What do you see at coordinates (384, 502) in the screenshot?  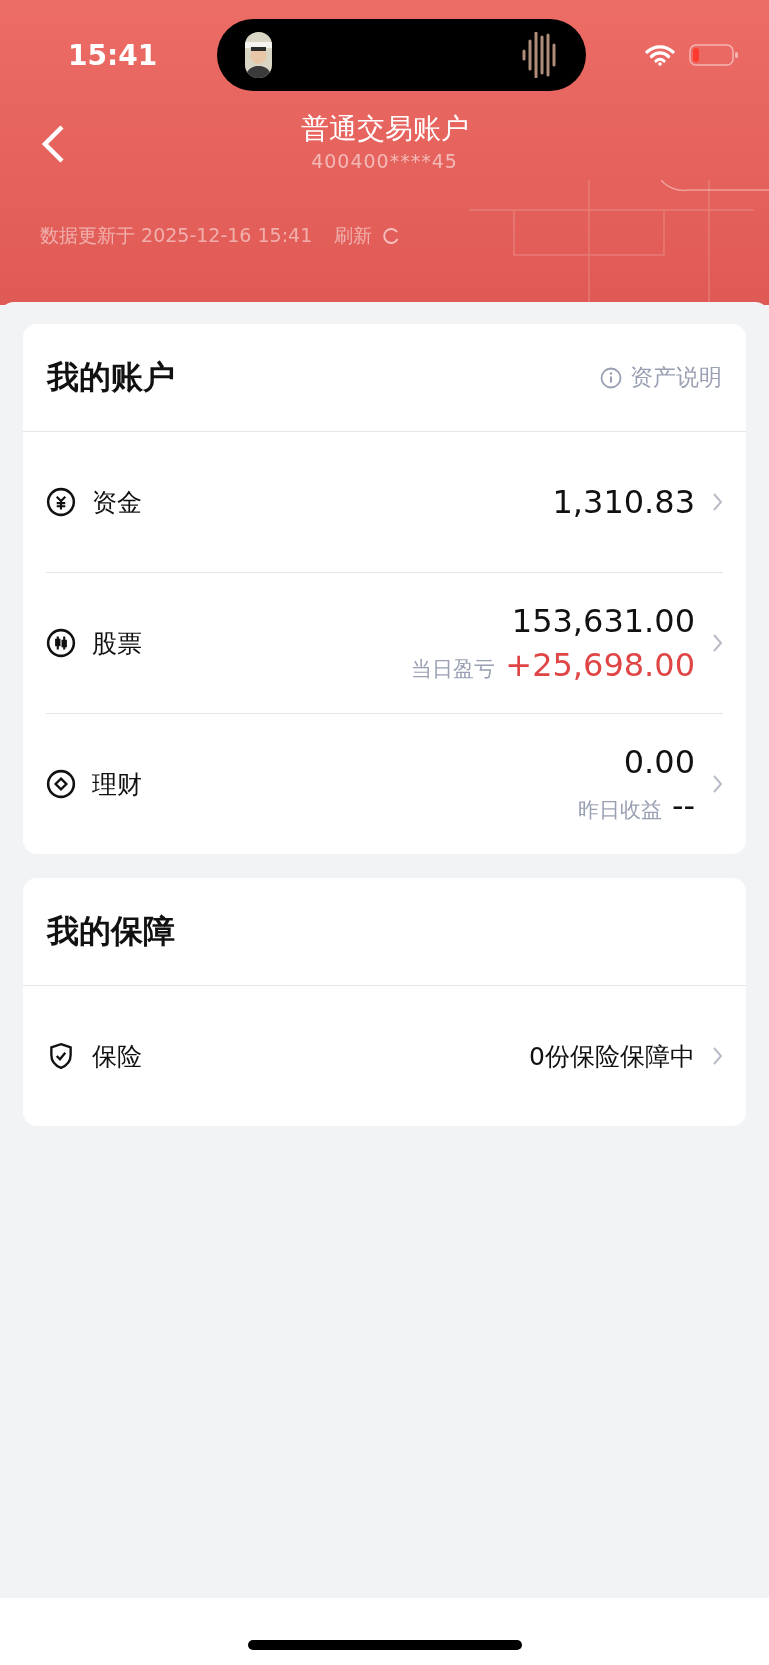 I see `account-row: 资金 1,310.83` at bounding box center [384, 502].